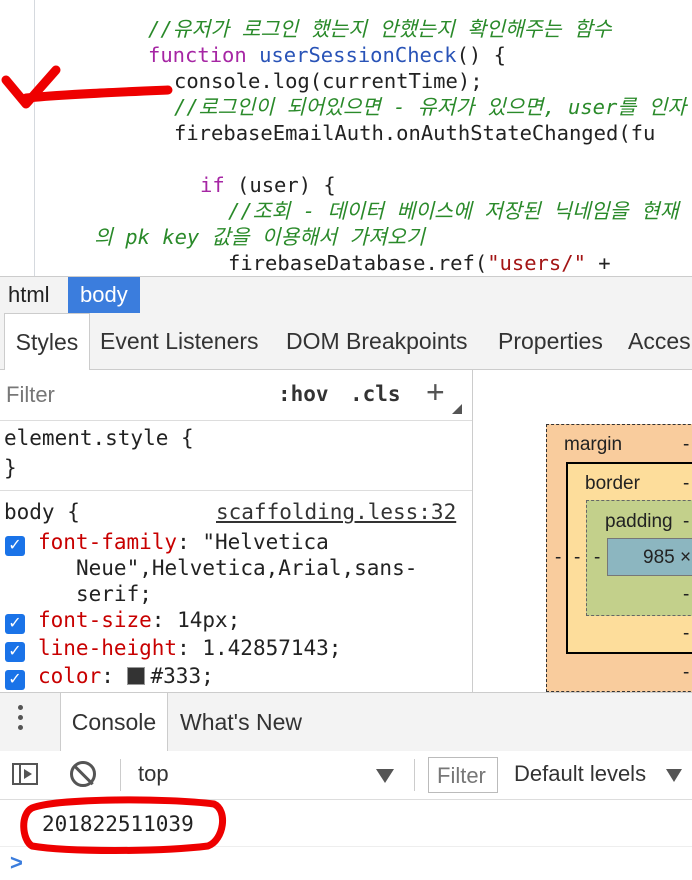 This screenshot has height=880, width=692. What do you see at coordinates (686, 672) in the screenshot?
I see `margin-bottom-value: -` at bounding box center [686, 672].